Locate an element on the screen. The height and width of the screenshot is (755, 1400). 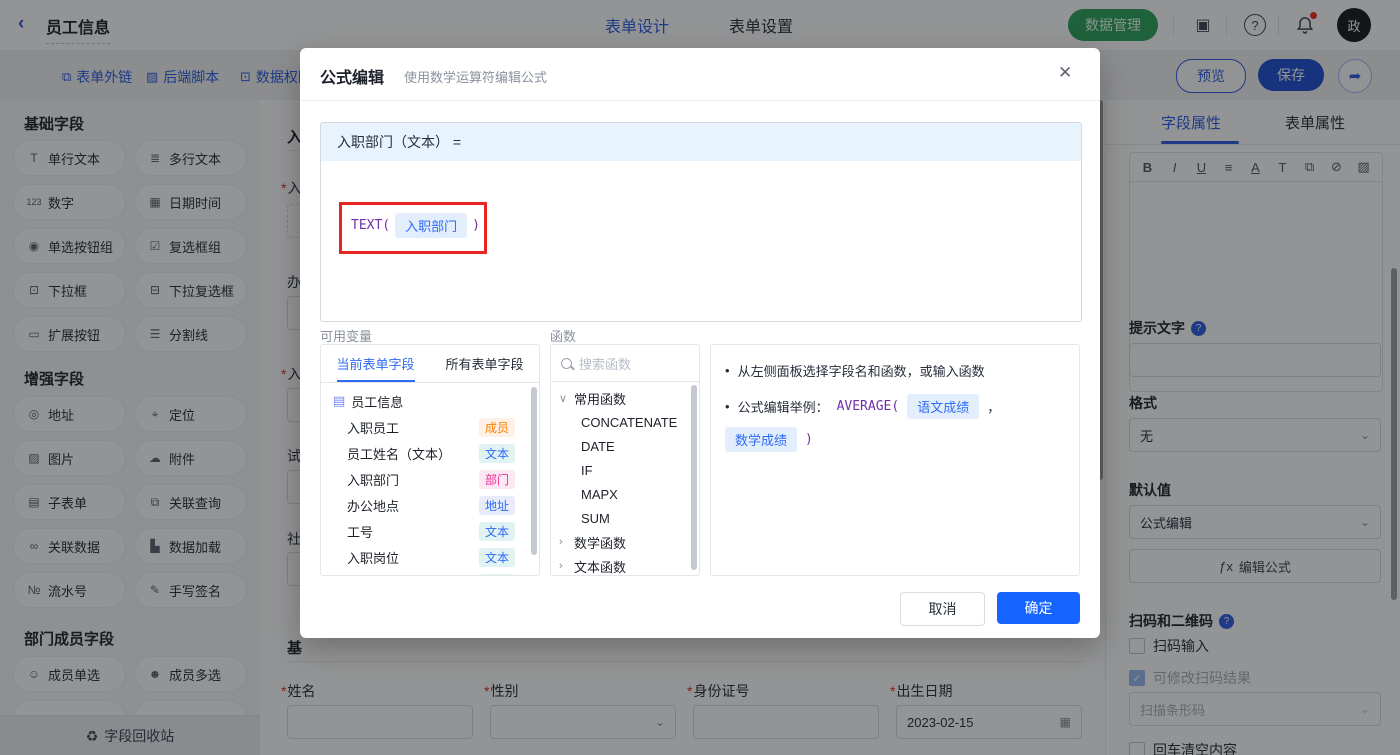
group-label: 数学函数 is located at coordinates (600, 543).